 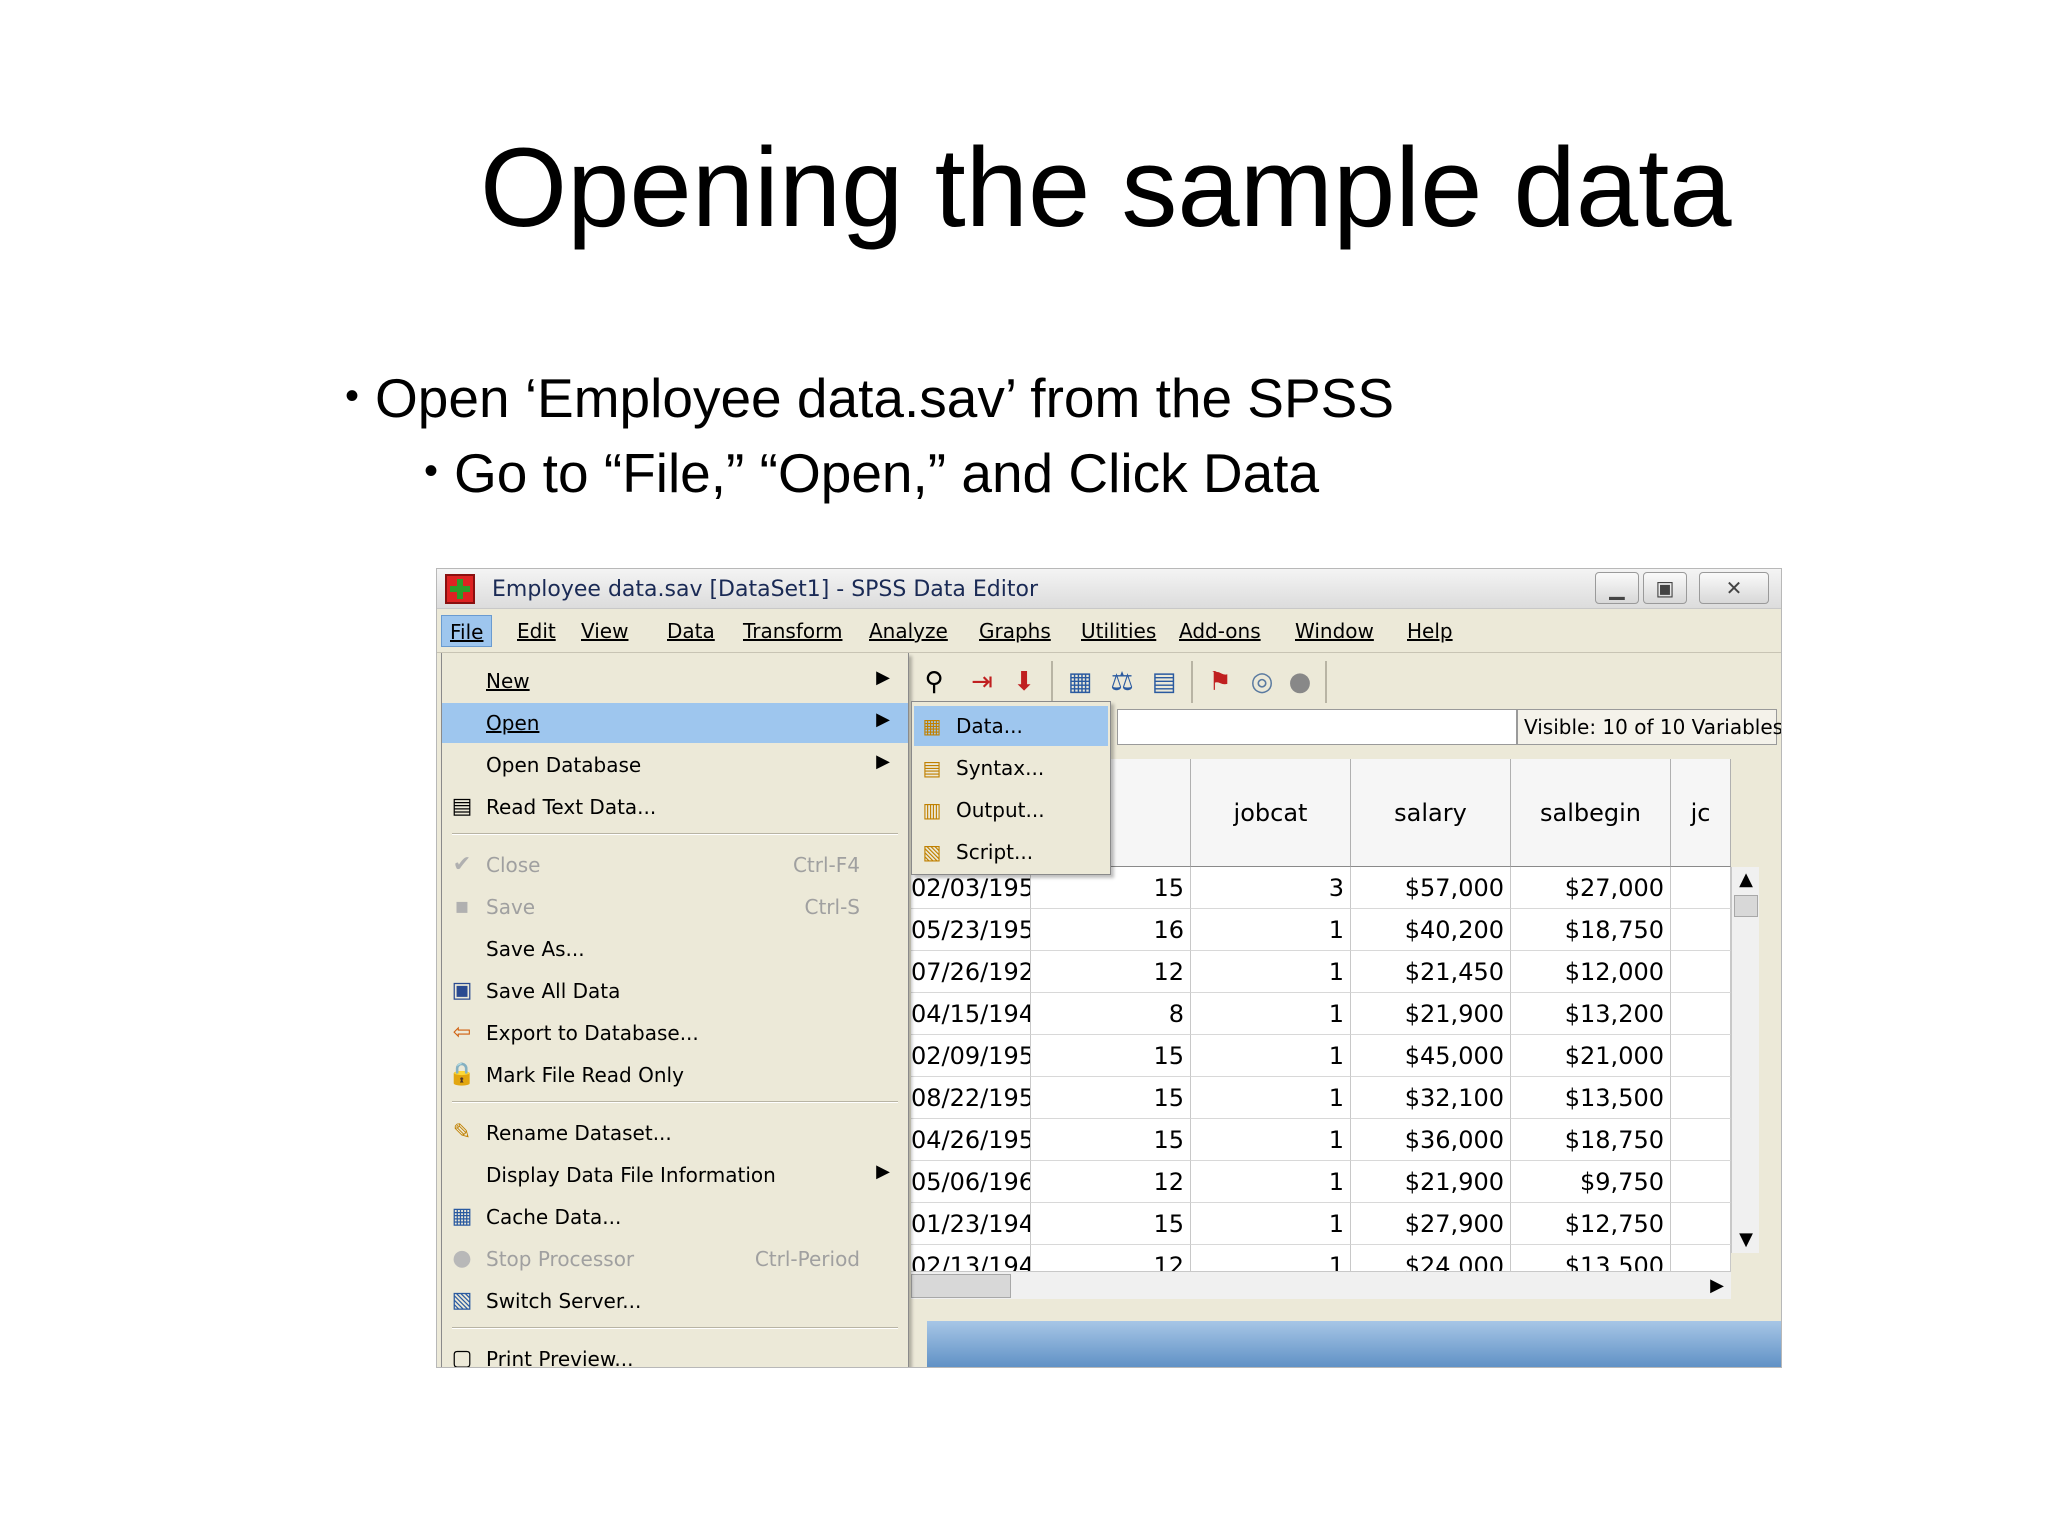 I want to click on scroll-right-arrow-icon: ▶, so click(x=1717, y=1286).